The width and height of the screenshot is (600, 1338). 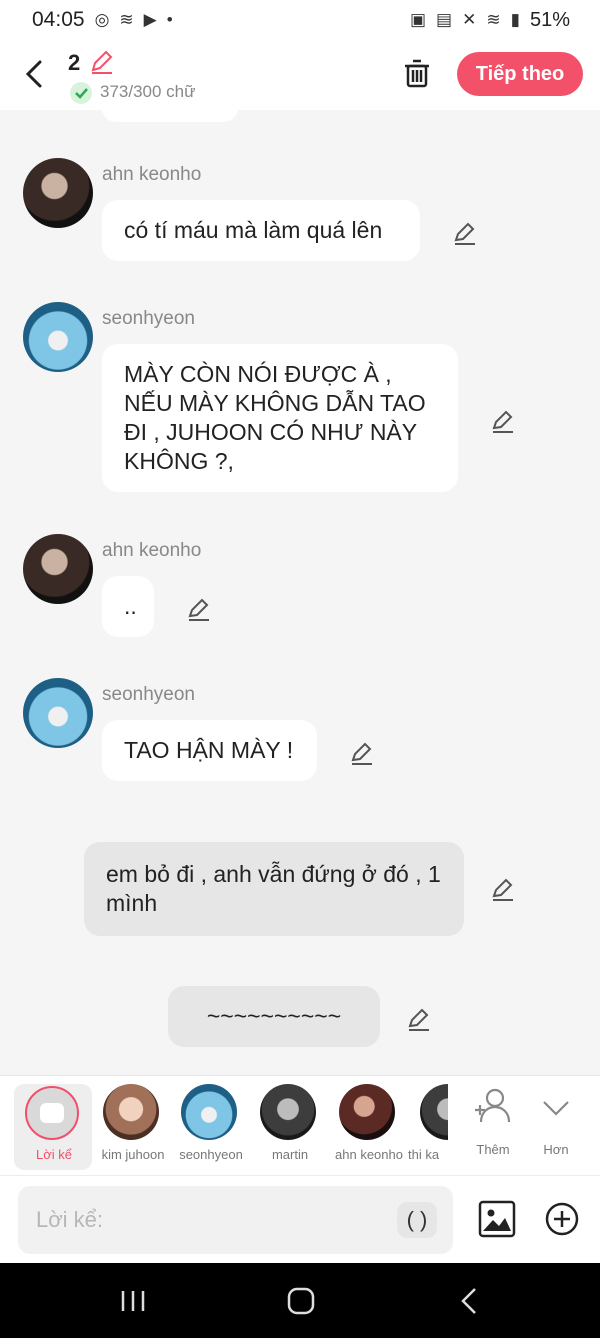 What do you see at coordinates (274, 1016) in the screenshot?
I see `narration-bubble: ~~~~~~~~~~` at bounding box center [274, 1016].